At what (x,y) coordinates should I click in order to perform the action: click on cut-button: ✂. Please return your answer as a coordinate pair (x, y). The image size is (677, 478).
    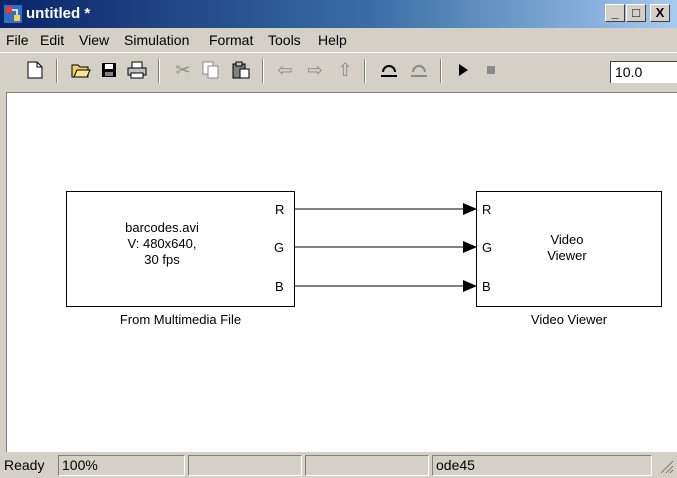
    Looking at the image, I should click on (183, 70).